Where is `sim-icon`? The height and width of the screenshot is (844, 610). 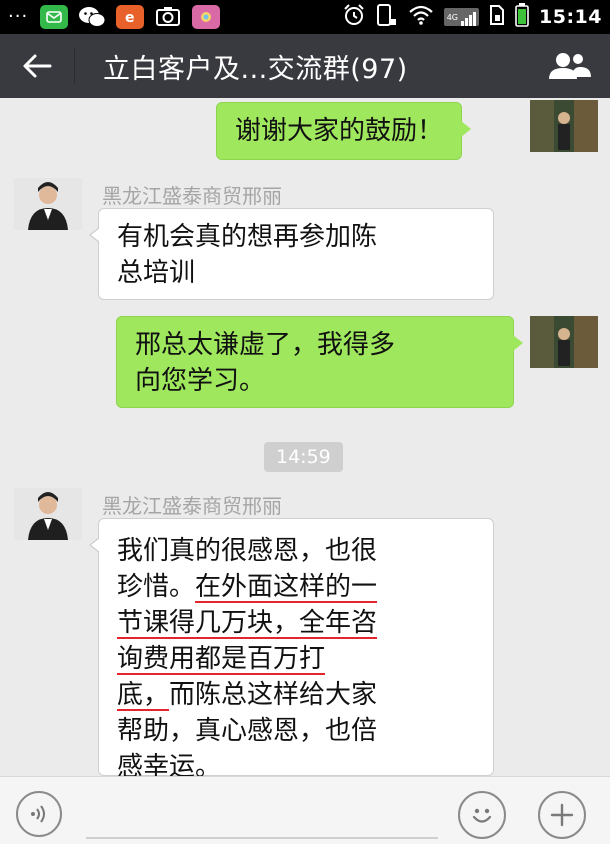
sim-icon is located at coordinates (497, 17).